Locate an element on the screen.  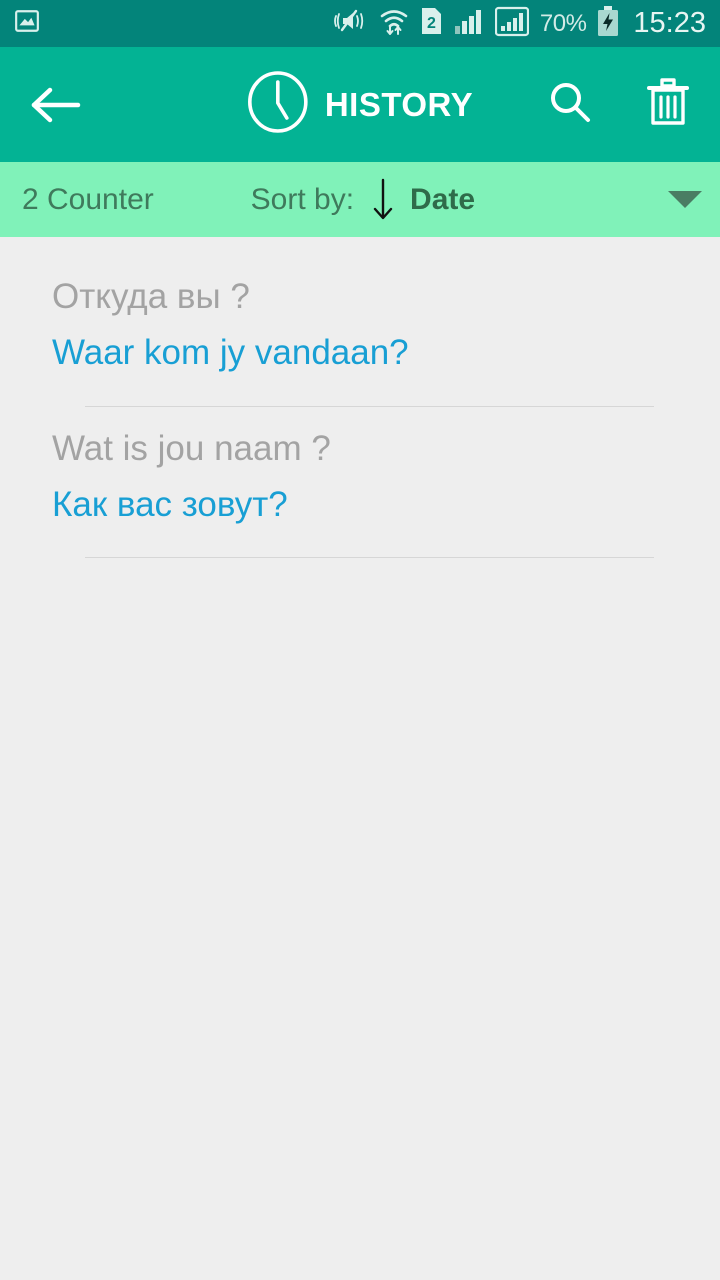
app-bar: HISTORY is located at coordinates (360, 104).